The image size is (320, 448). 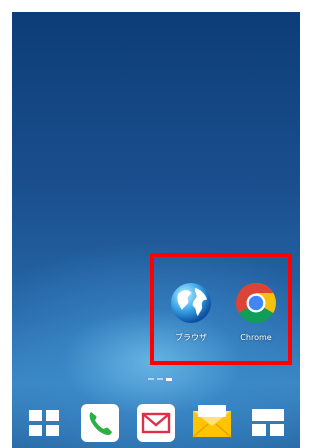 I want to click on chrome-app: Chrome, so click(x=256, y=311).